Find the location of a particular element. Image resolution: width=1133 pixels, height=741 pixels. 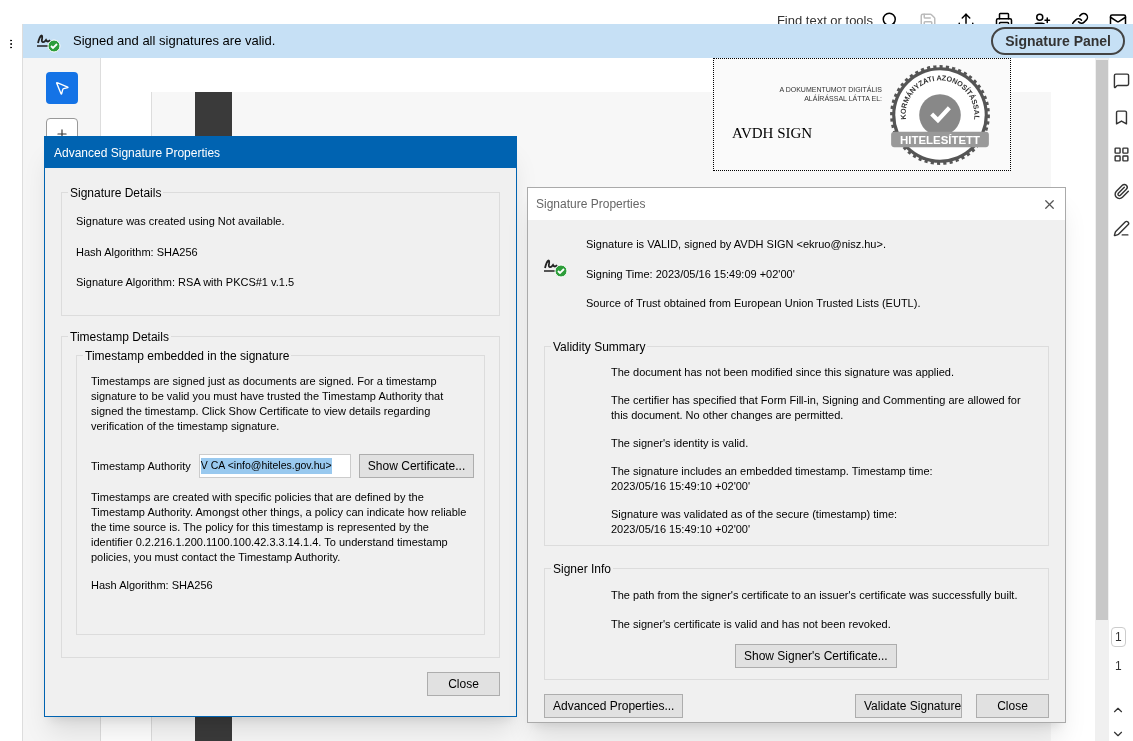

grid-icon is located at coordinates (1121, 154).